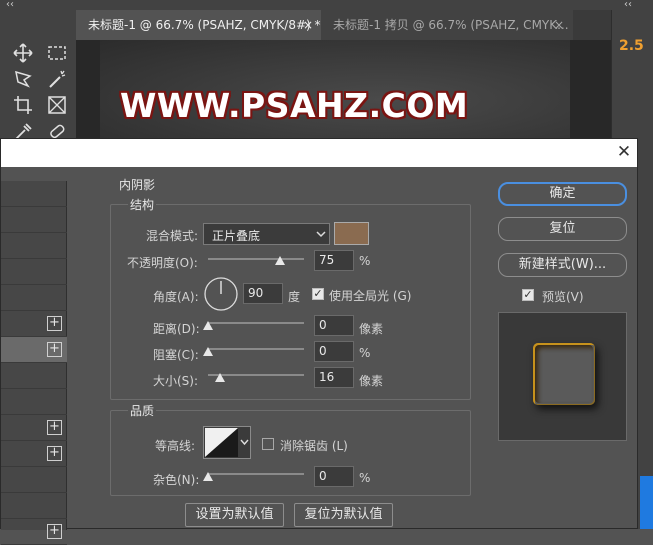 This screenshot has height=545, width=653. I want to click on opacity-unit: %, so click(365, 261).